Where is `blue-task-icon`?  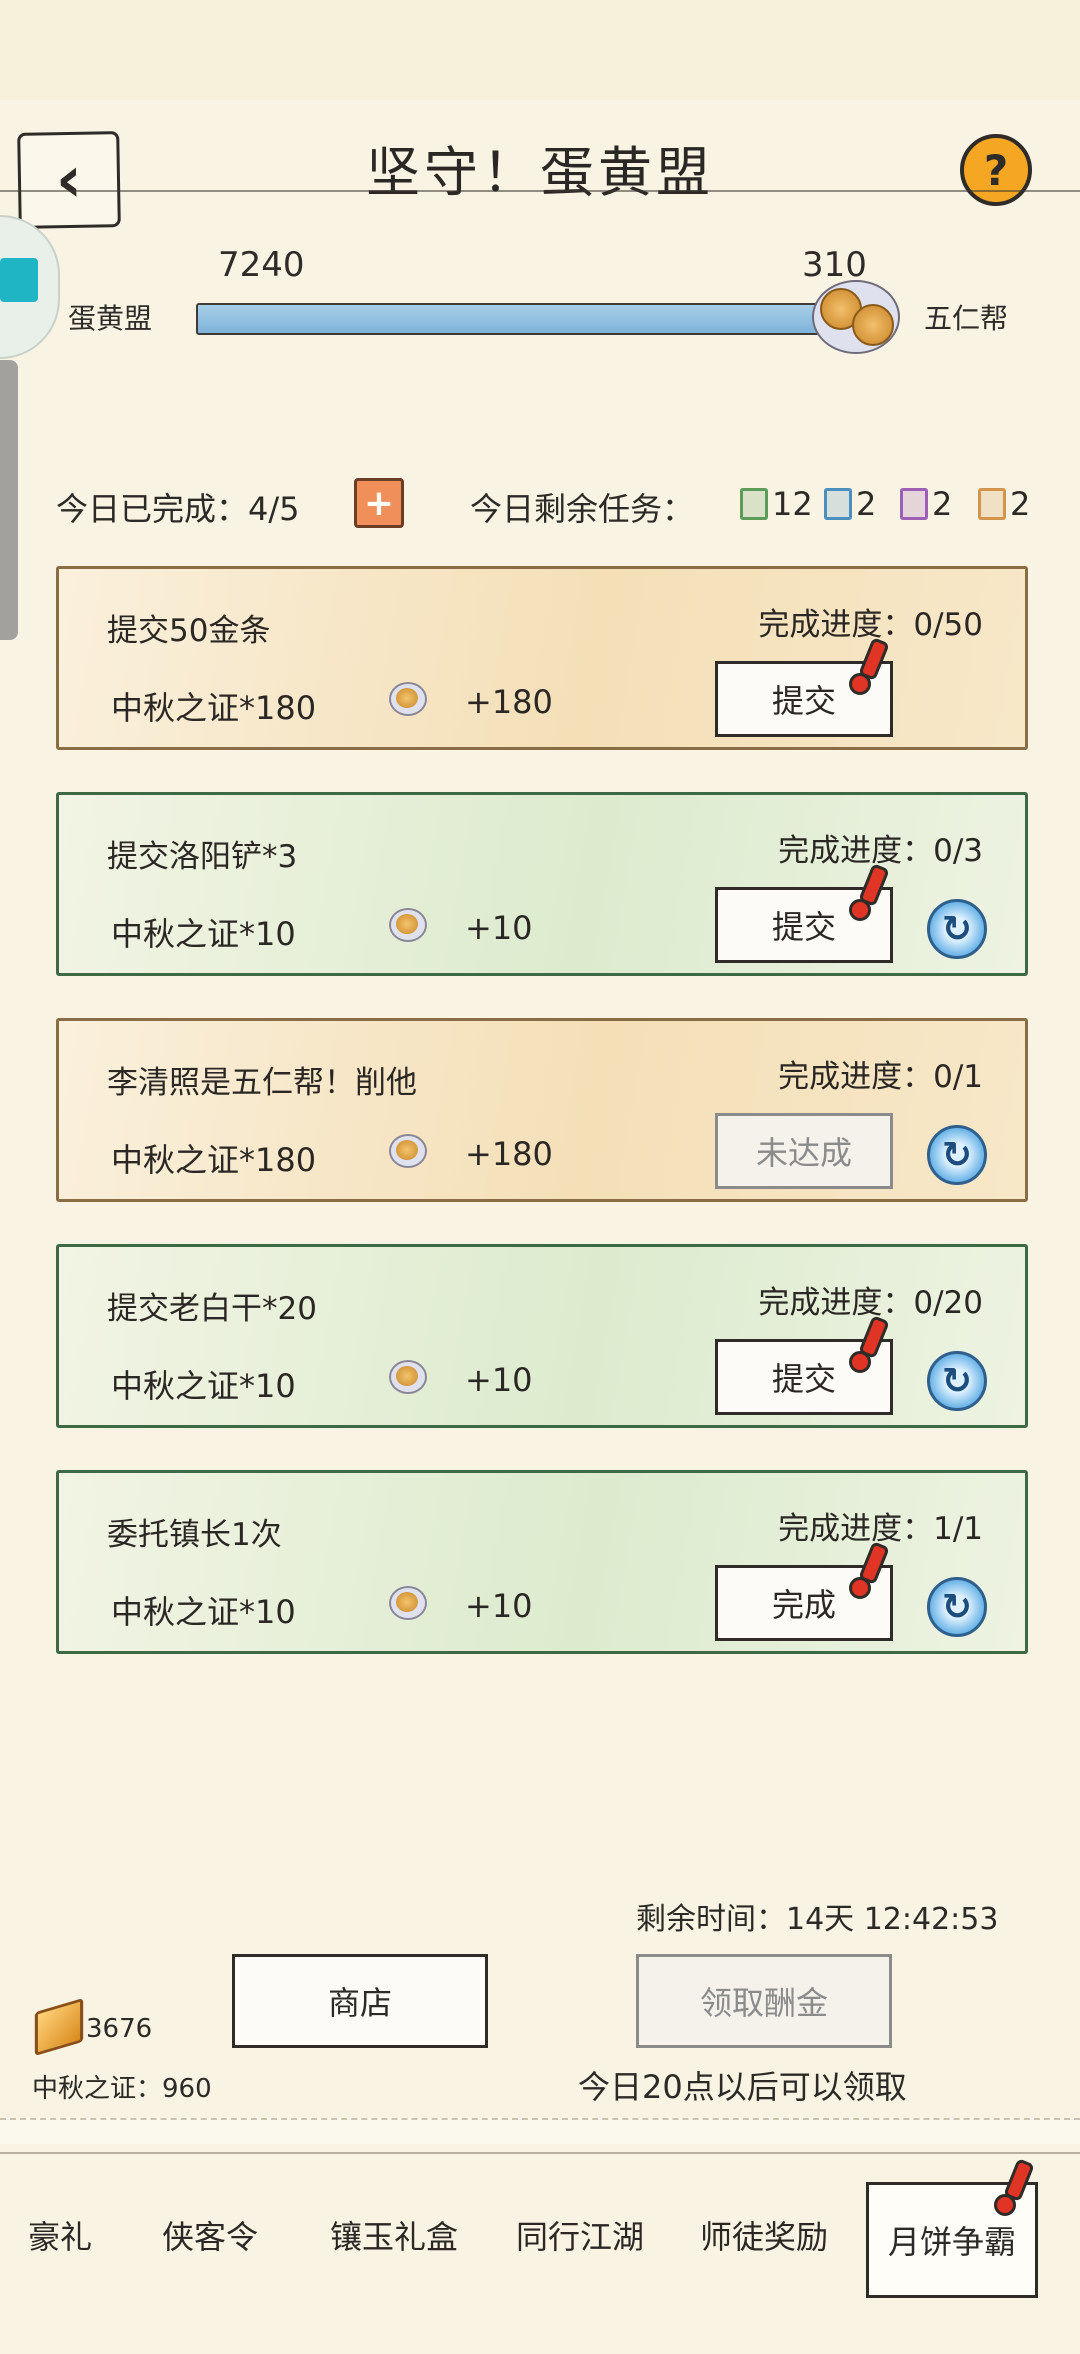
blue-task-icon is located at coordinates (838, 504).